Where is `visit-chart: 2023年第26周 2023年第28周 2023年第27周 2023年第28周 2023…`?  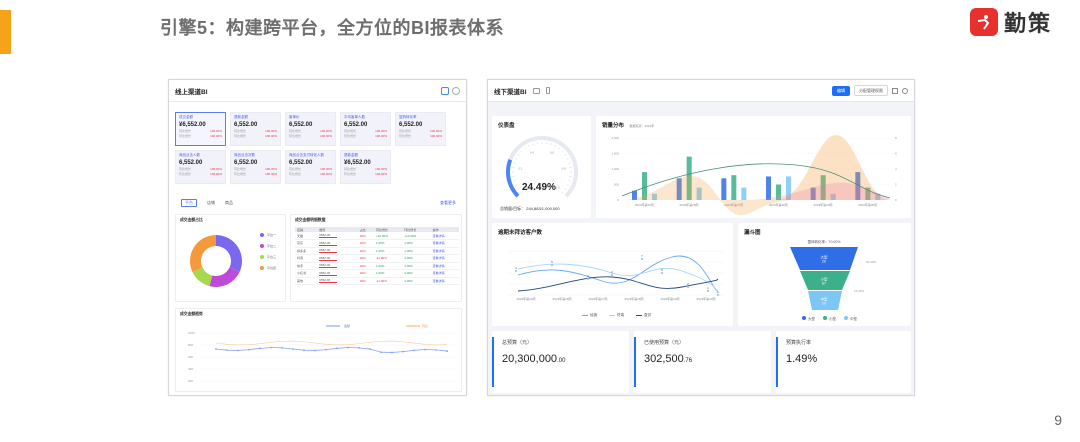
visit-chart: 2023年第26周 2023年第28周 2023年第27周 2023年第28周 2023… is located at coordinates (616, 275).